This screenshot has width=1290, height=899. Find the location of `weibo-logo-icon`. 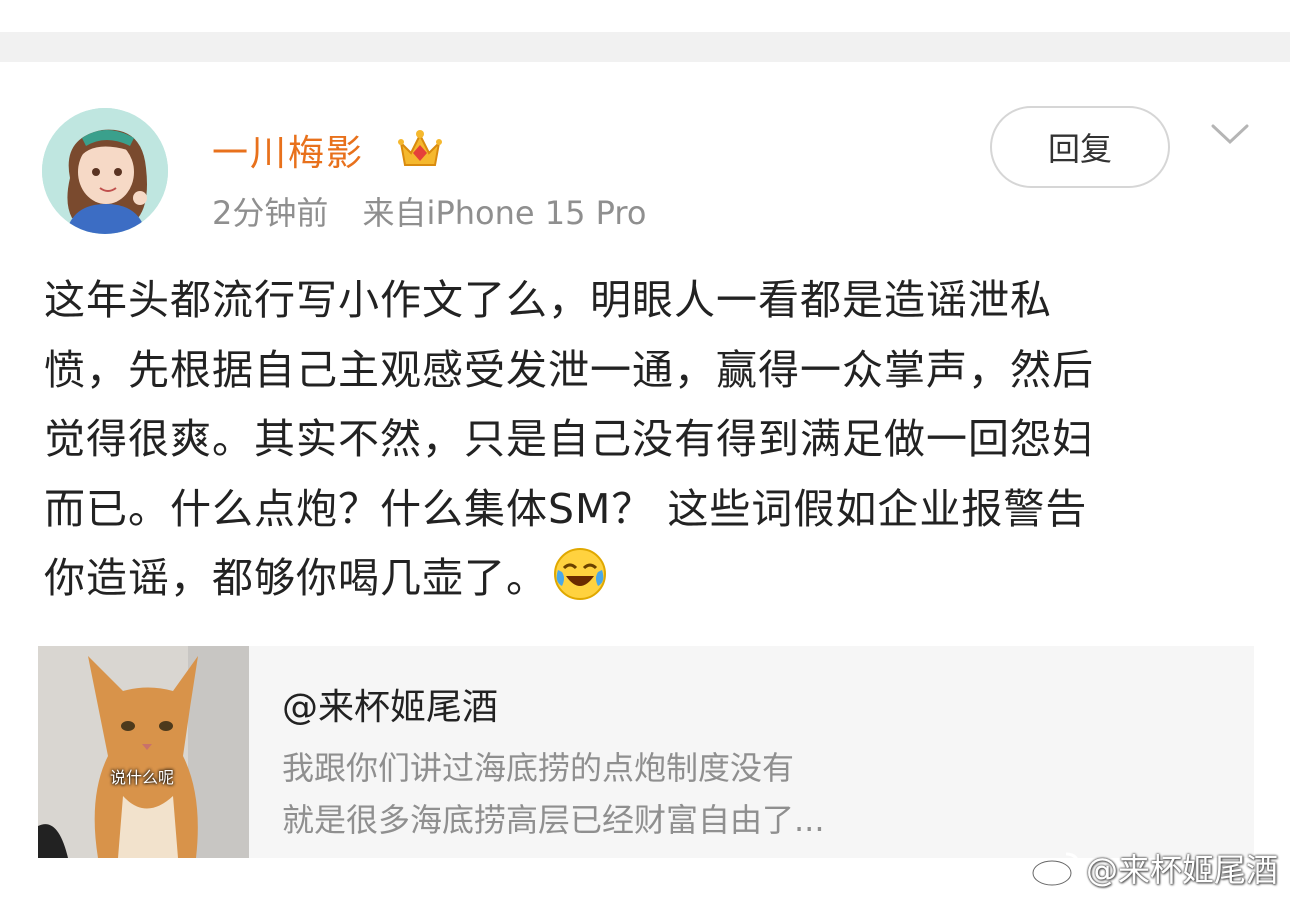

weibo-logo-icon is located at coordinates (1055, 869).